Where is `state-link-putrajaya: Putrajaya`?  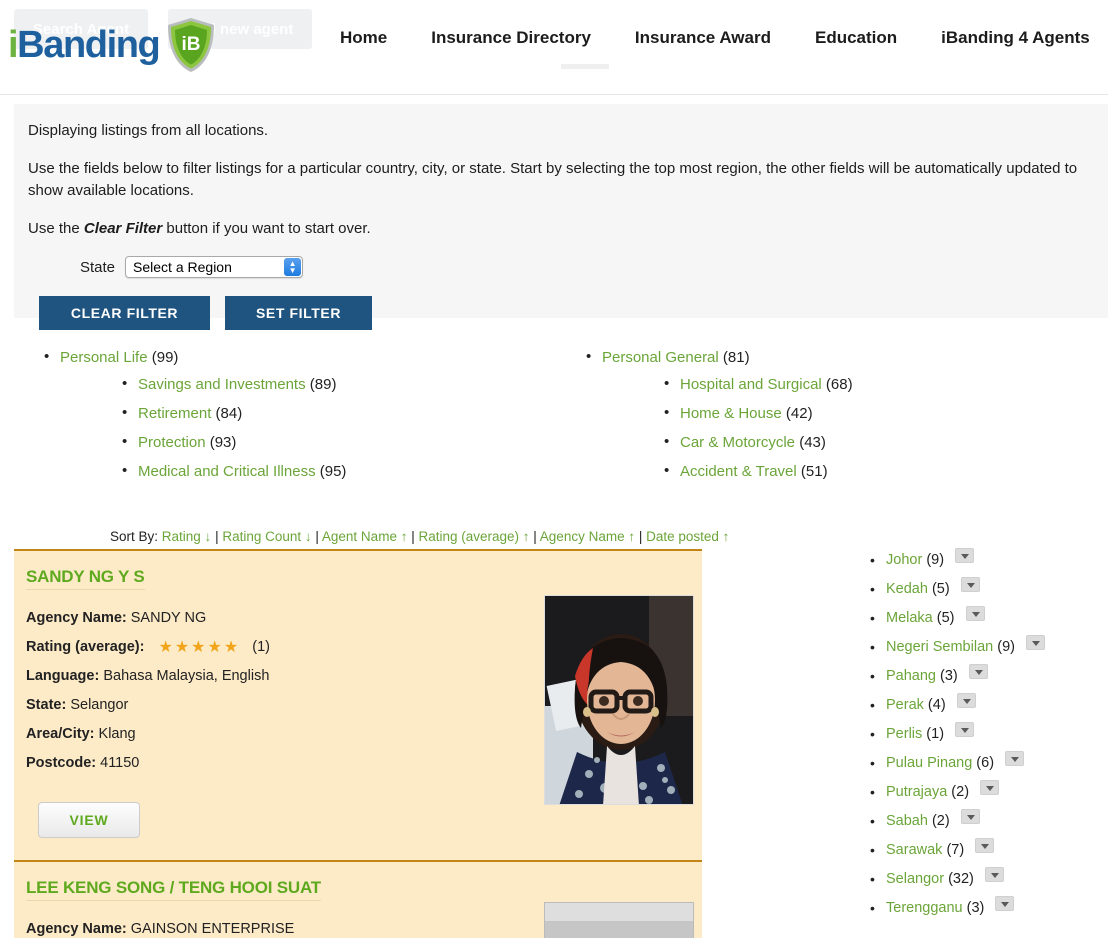
state-link-putrajaya: Putrajaya is located at coordinates (916, 792).